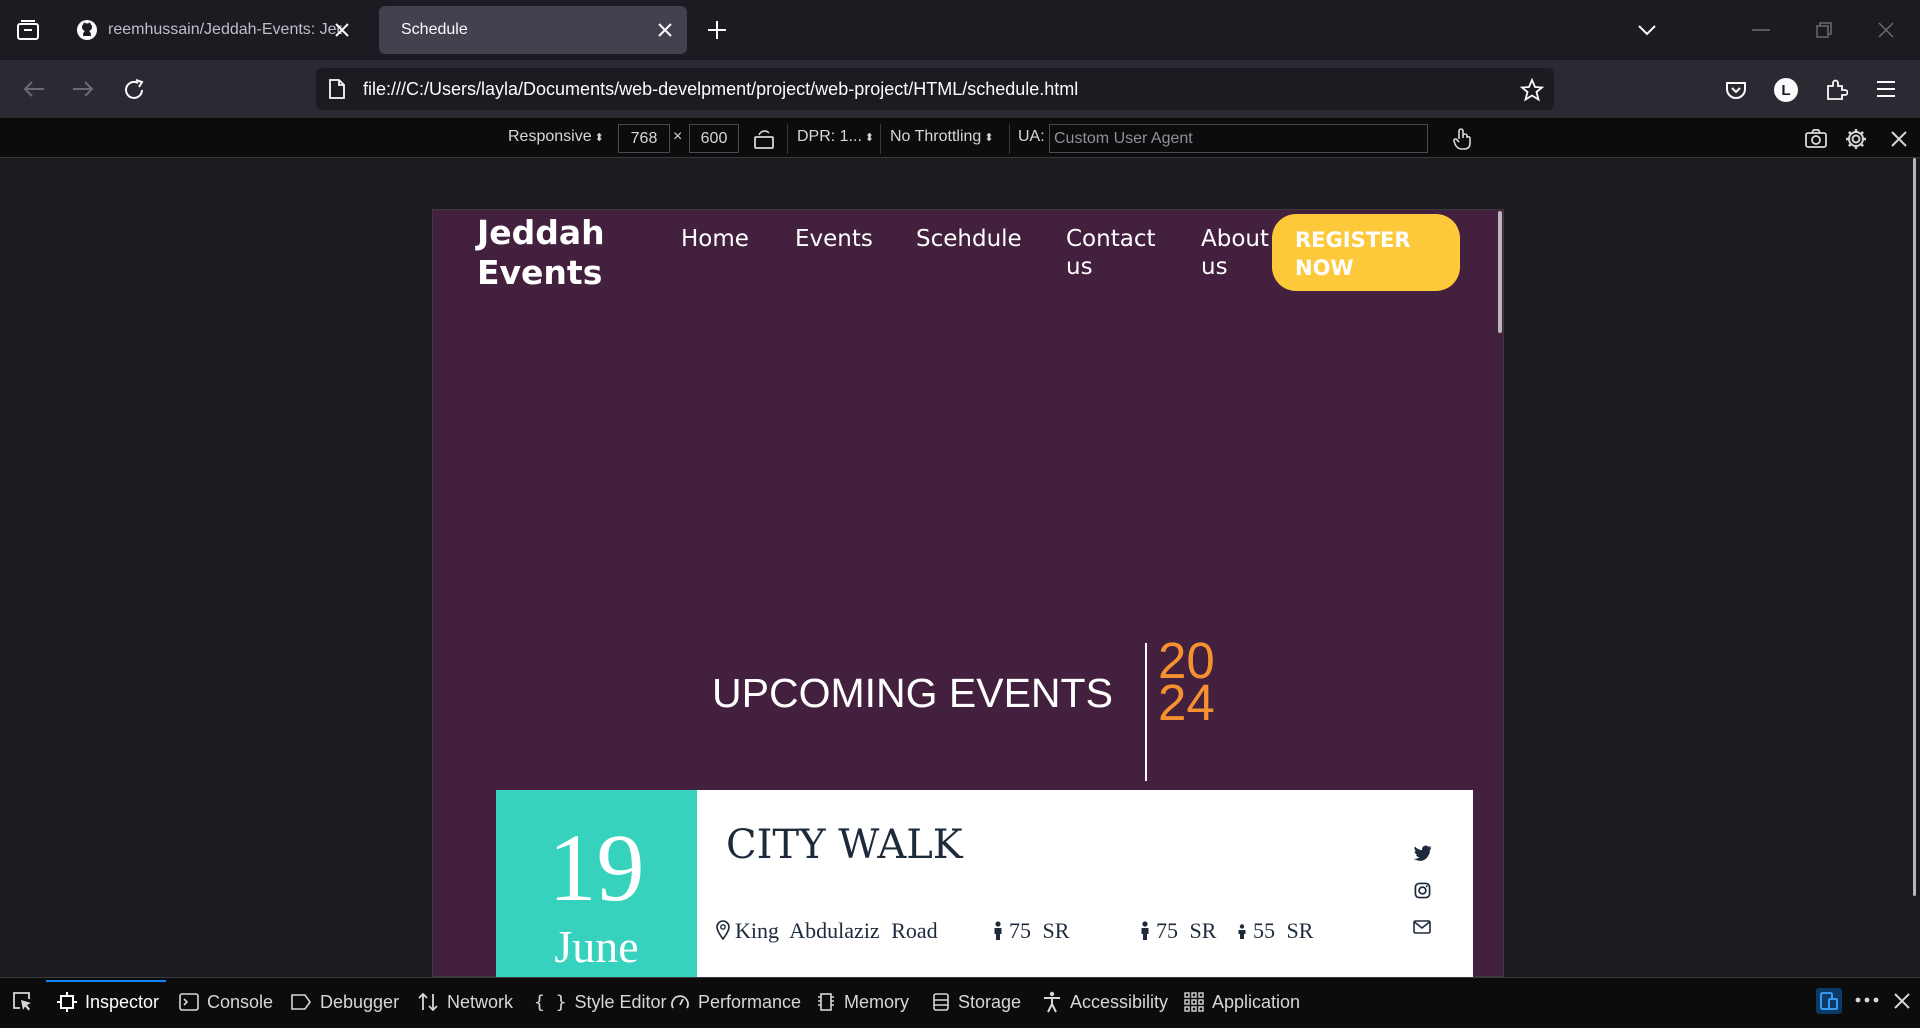  I want to click on device-label: Responsive, so click(550, 136).